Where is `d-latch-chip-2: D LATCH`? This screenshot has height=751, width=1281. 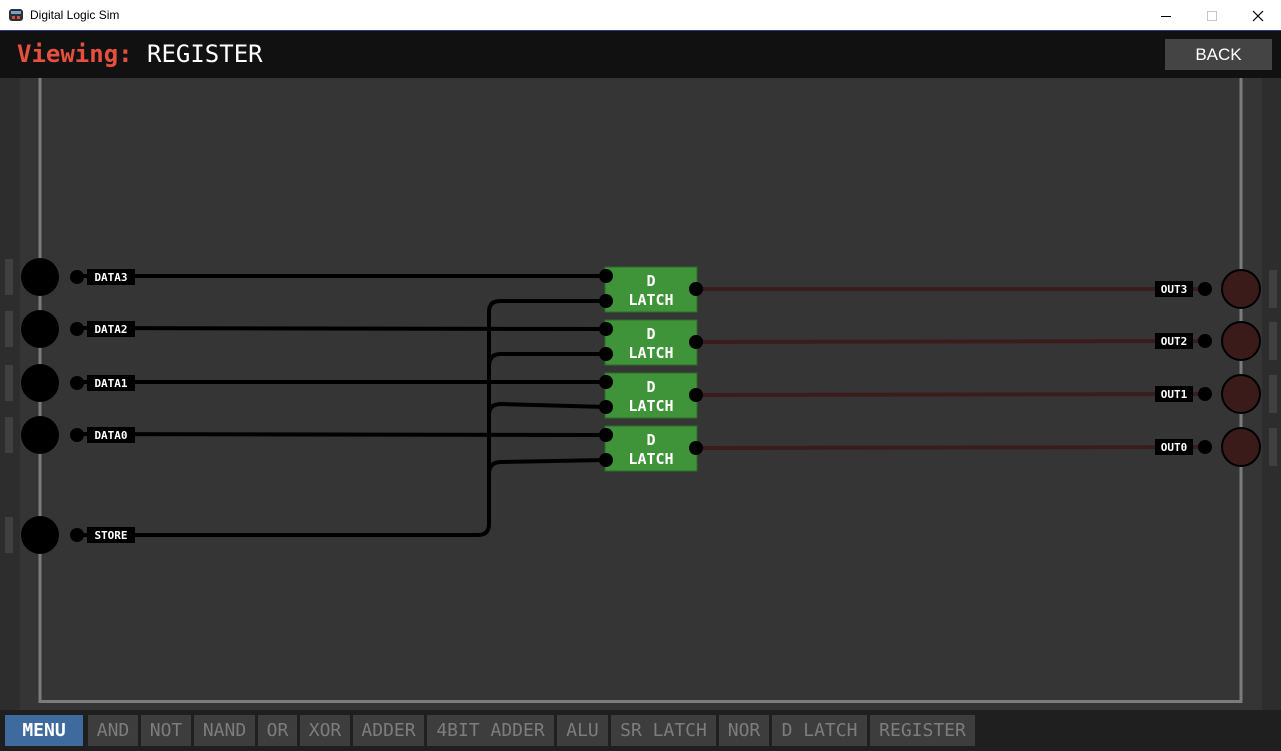 d-latch-chip-2: D LATCH is located at coordinates (651, 342).